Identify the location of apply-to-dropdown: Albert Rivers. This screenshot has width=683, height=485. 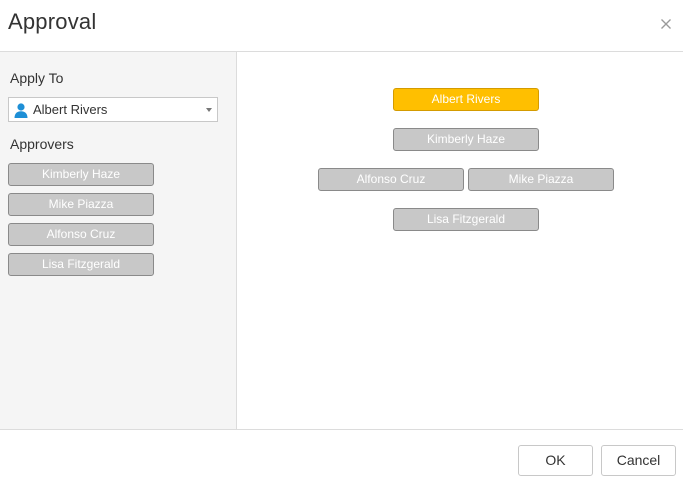
(113, 109).